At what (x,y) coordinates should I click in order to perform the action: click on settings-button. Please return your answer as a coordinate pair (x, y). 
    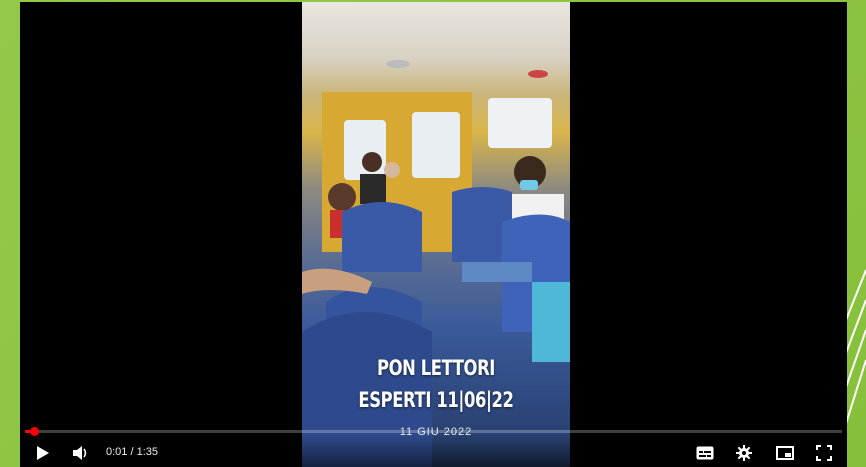
    Looking at the image, I should click on (744, 453).